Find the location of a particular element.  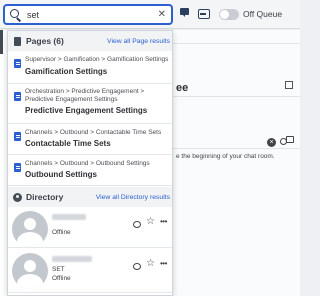

close-circle-icon: × is located at coordinates (271, 142).